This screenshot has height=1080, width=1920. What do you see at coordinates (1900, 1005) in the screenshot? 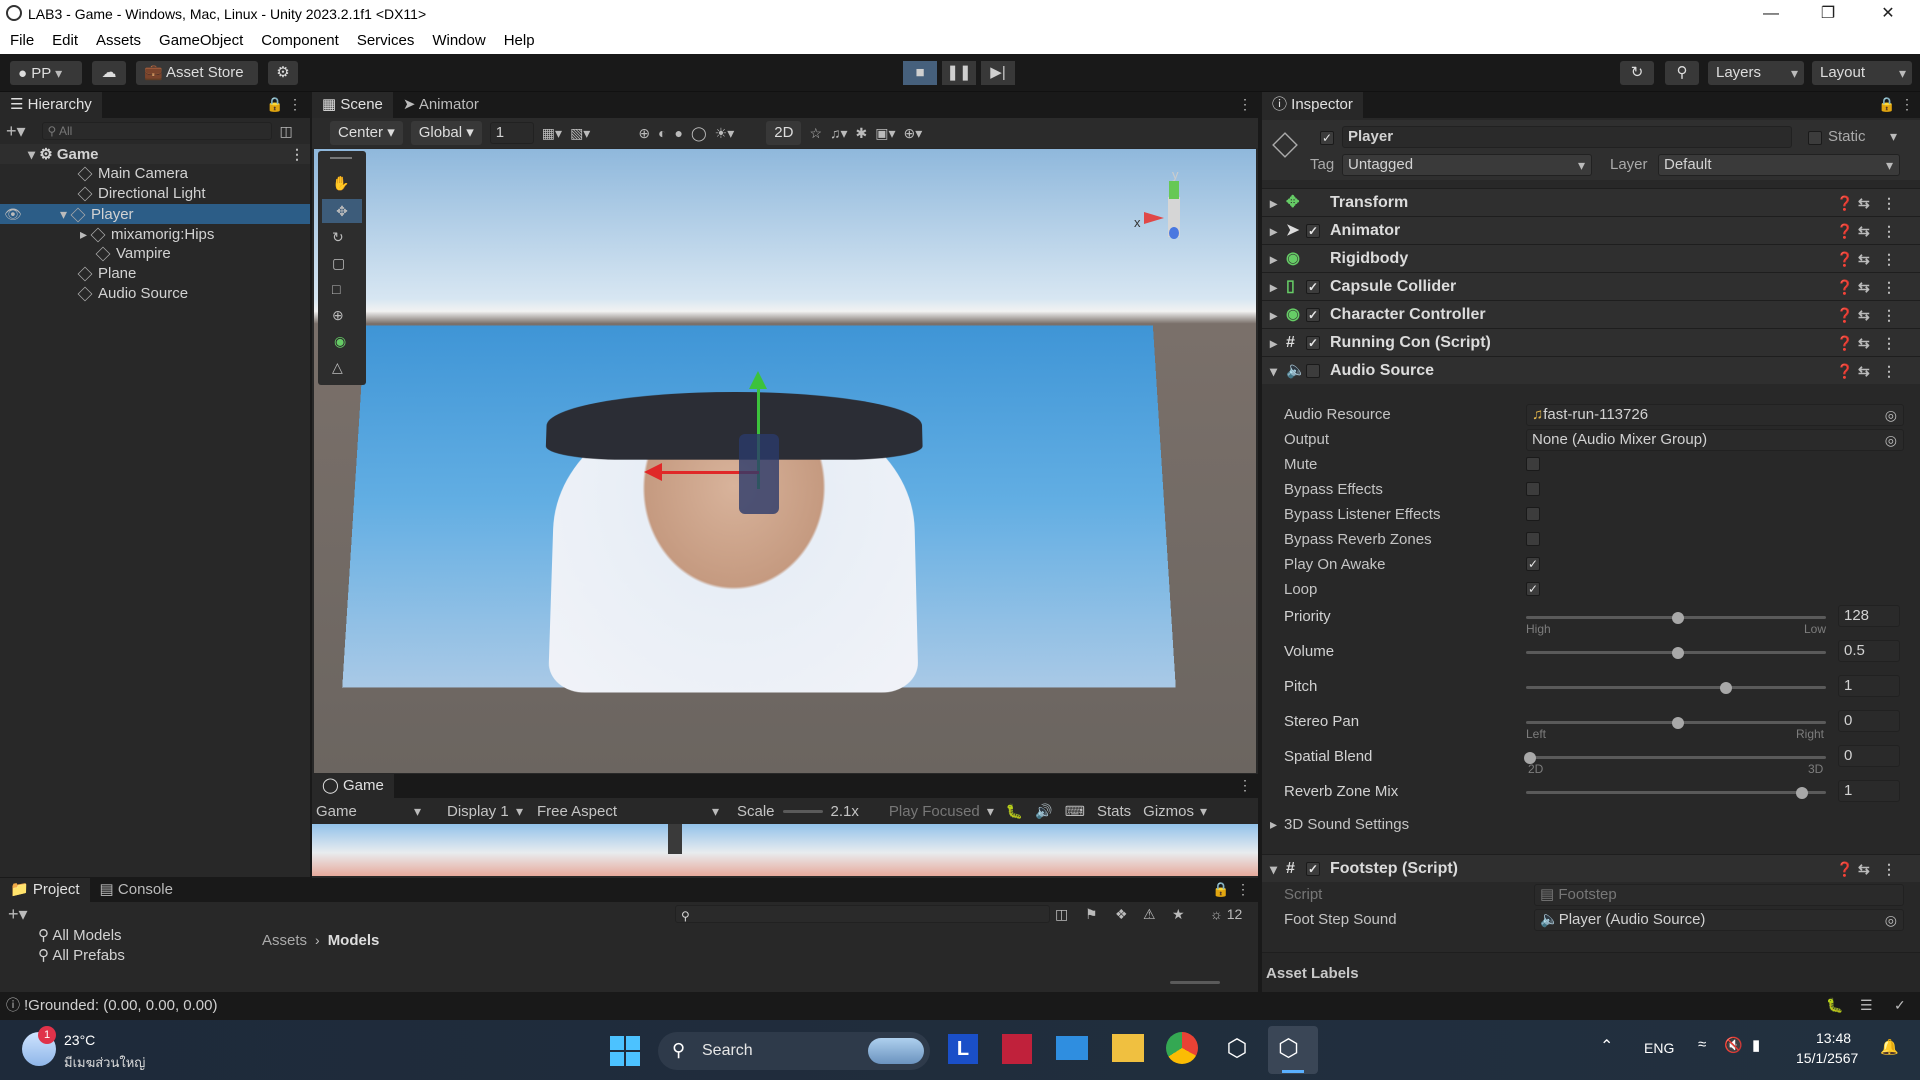
I see `check-icon: ✓` at bounding box center [1900, 1005].